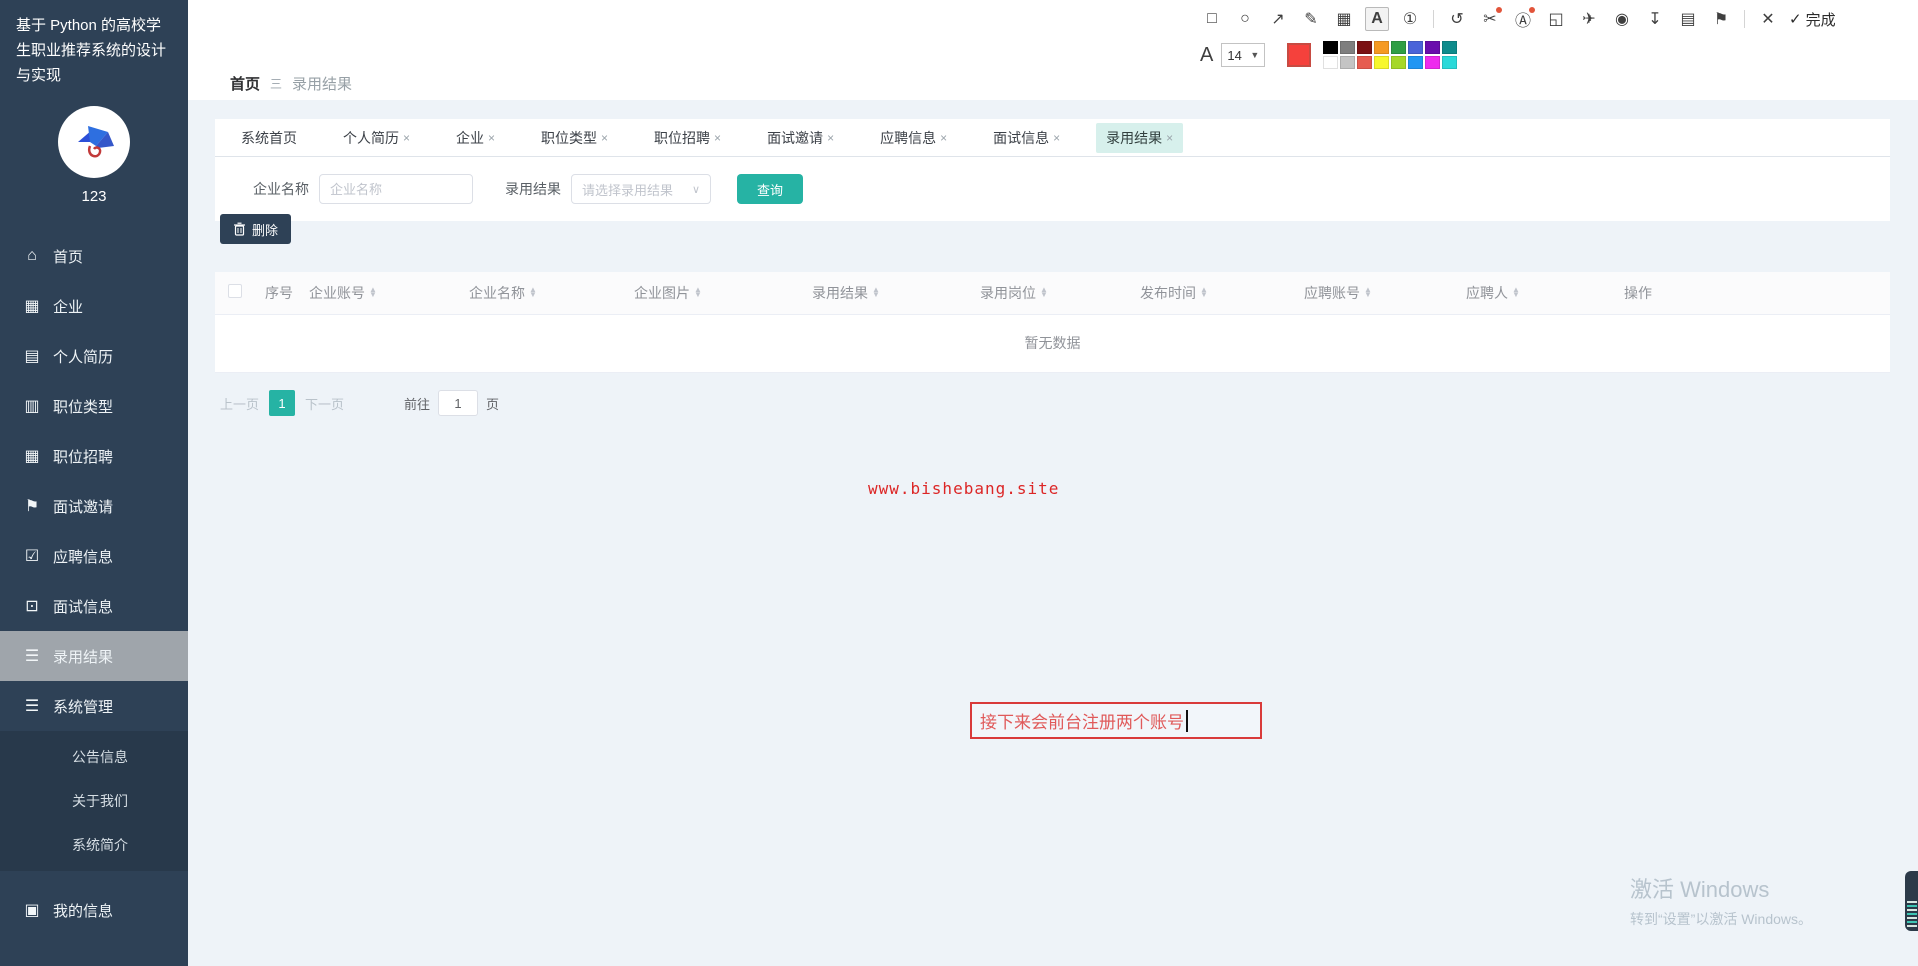 The width and height of the screenshot is (1918, 966). What do you see at coordinates (770, 189) in the screenshot?
I see `search-button: 查询` at bounding box center [770, 189].